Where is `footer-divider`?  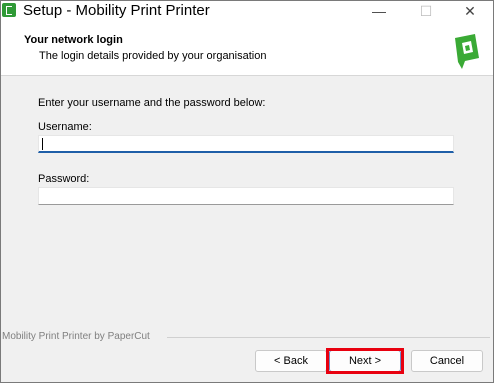
footer-divider is located at coordinates (328, 337).